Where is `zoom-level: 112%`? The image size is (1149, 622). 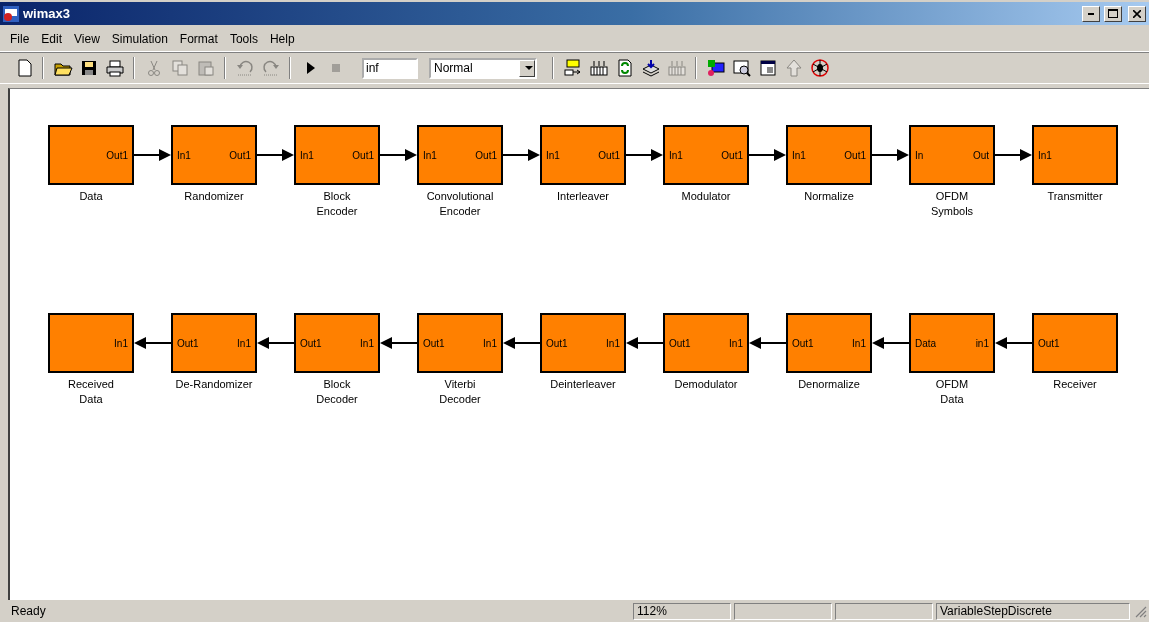 zoom-level: 112% is located at coordinates (682, 611).